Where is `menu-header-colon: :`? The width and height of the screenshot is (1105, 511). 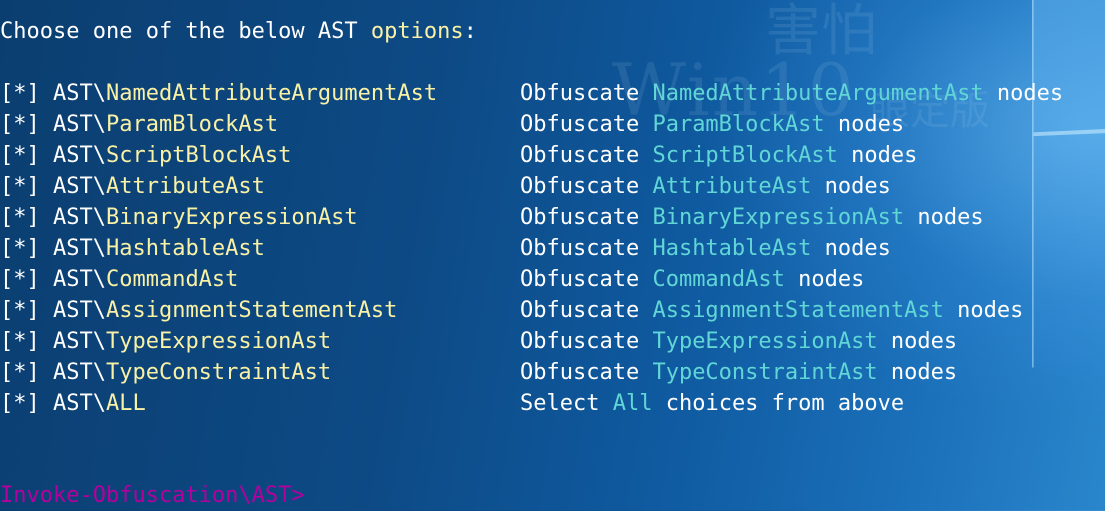
menu-header-colon: : is located at coordinates (470, 31).